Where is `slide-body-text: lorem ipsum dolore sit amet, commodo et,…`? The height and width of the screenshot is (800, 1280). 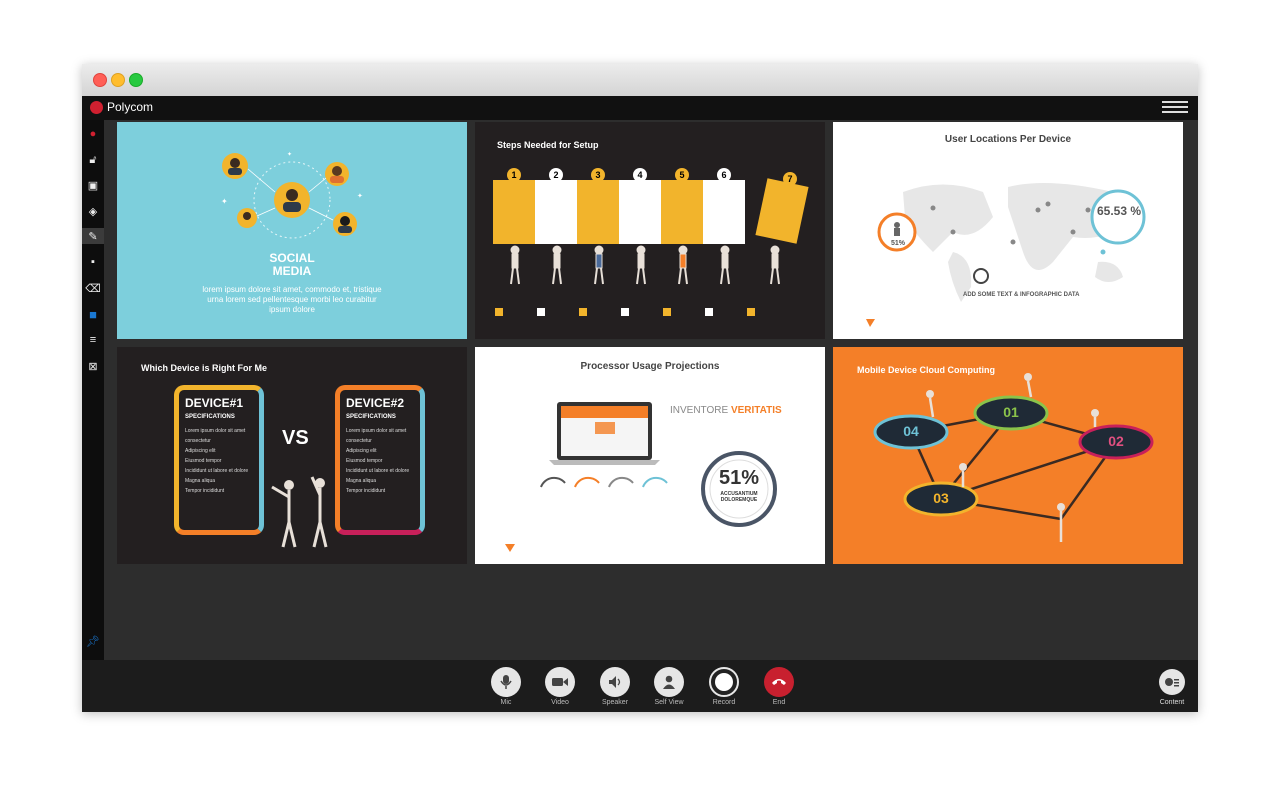 slide-body-text: lorem ipsum dolore sit amet, commodo et,… is located at coordinates (292, 299).